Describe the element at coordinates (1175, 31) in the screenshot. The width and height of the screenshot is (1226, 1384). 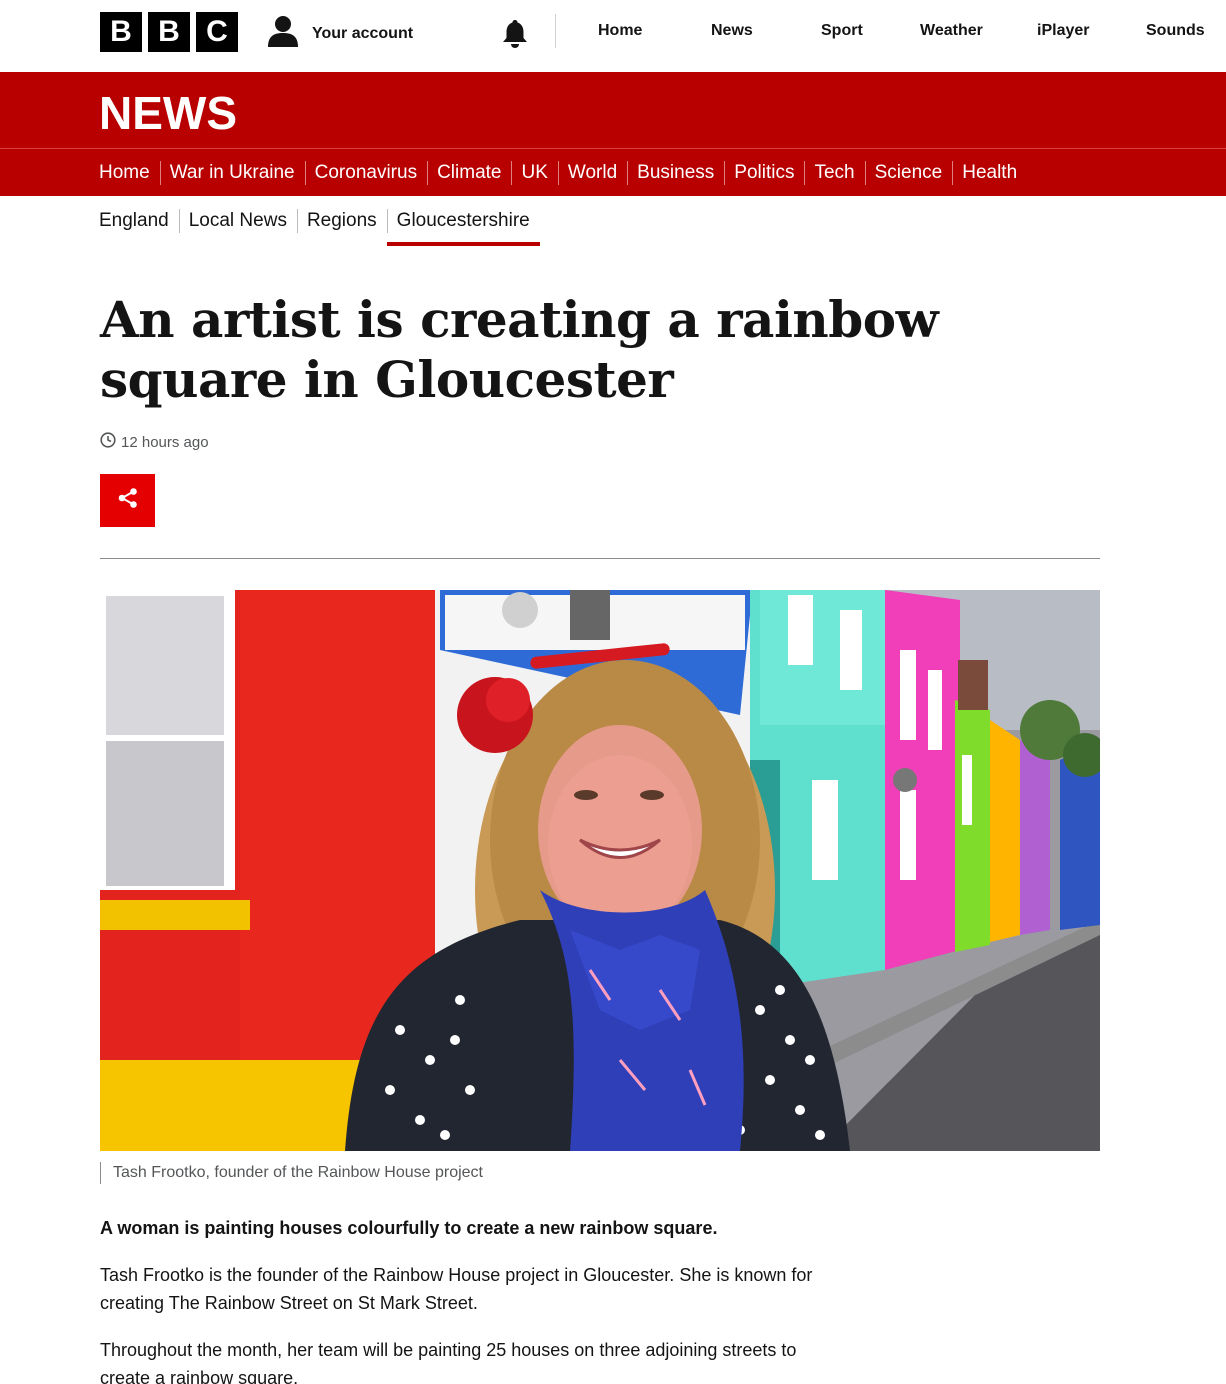
I see `top-nav-sounds: Sounds` at that location.